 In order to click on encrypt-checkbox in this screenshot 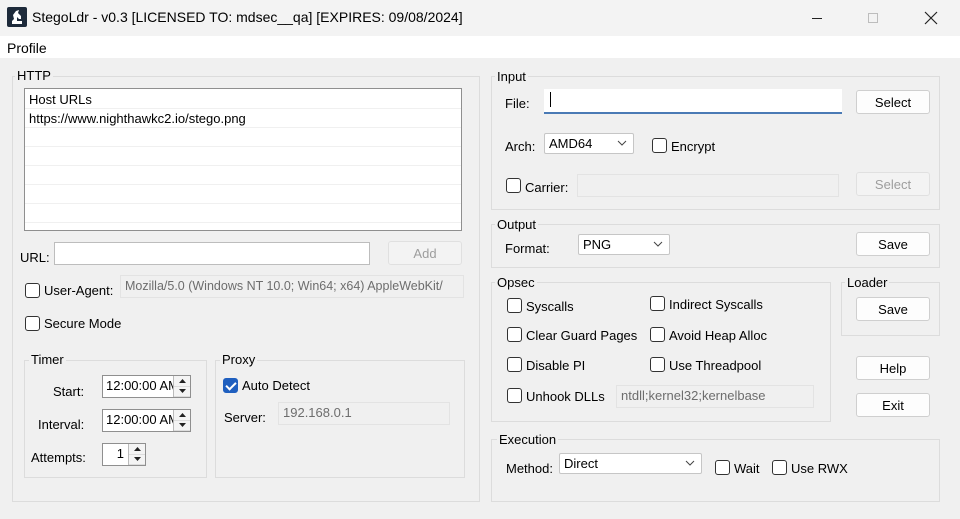, I will do `click(659, 145)`.